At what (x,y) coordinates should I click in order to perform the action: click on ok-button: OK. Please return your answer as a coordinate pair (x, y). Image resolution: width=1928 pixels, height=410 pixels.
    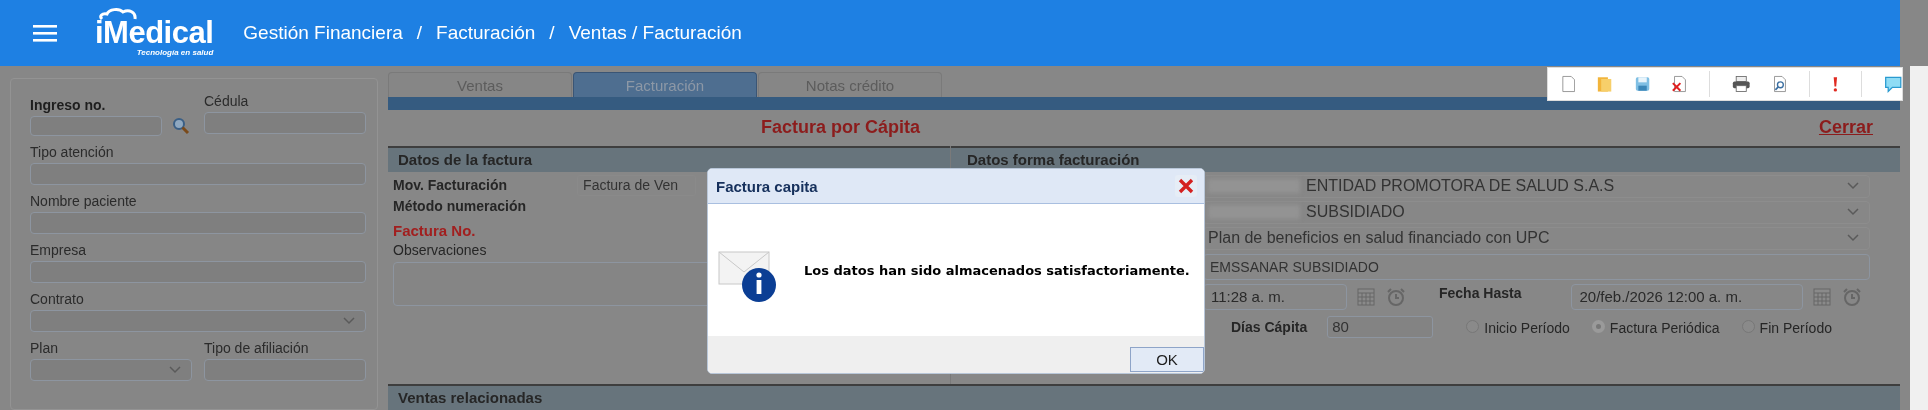
    Looking at the image, I should click on (1167, 359).